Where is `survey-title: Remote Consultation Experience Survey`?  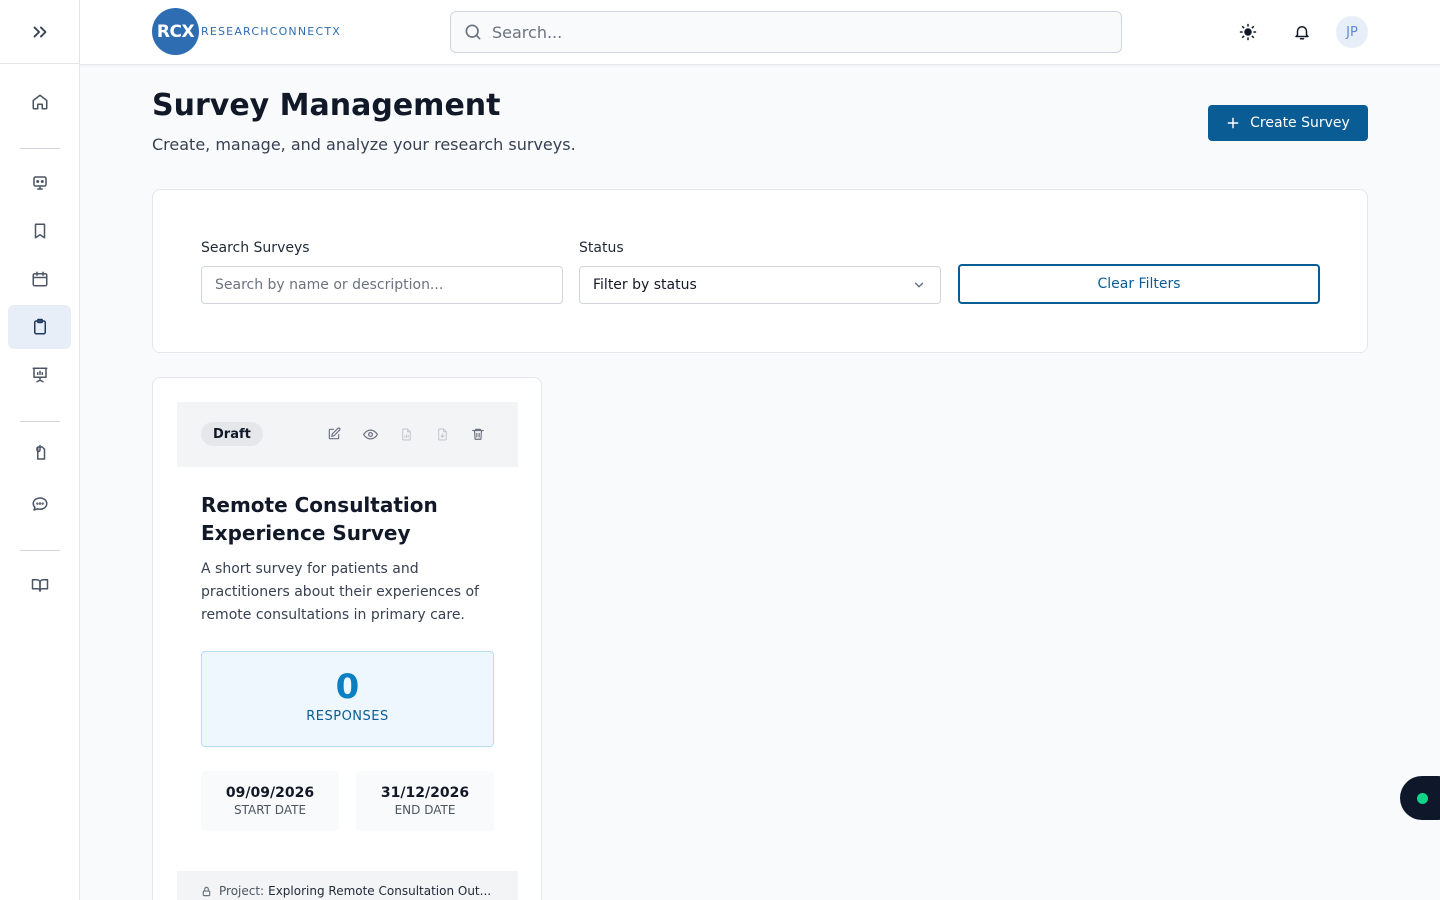
survey-title: Remote Consultation Experience Survey is located at coordinates (351, 519).